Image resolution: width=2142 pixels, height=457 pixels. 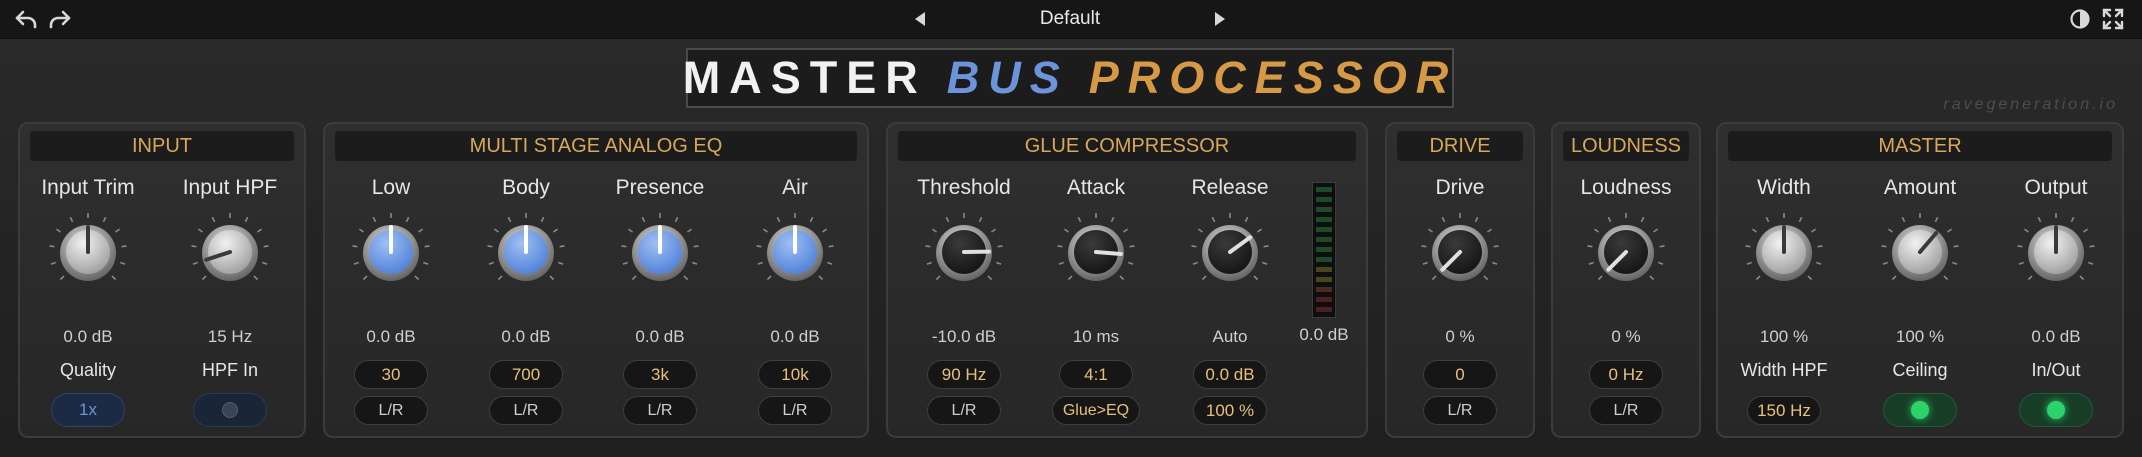 What do you see at coordinates (1096, 336) in the screenshot?
I see `attack-value: 10 ms` at bounding box center [1096, 336].